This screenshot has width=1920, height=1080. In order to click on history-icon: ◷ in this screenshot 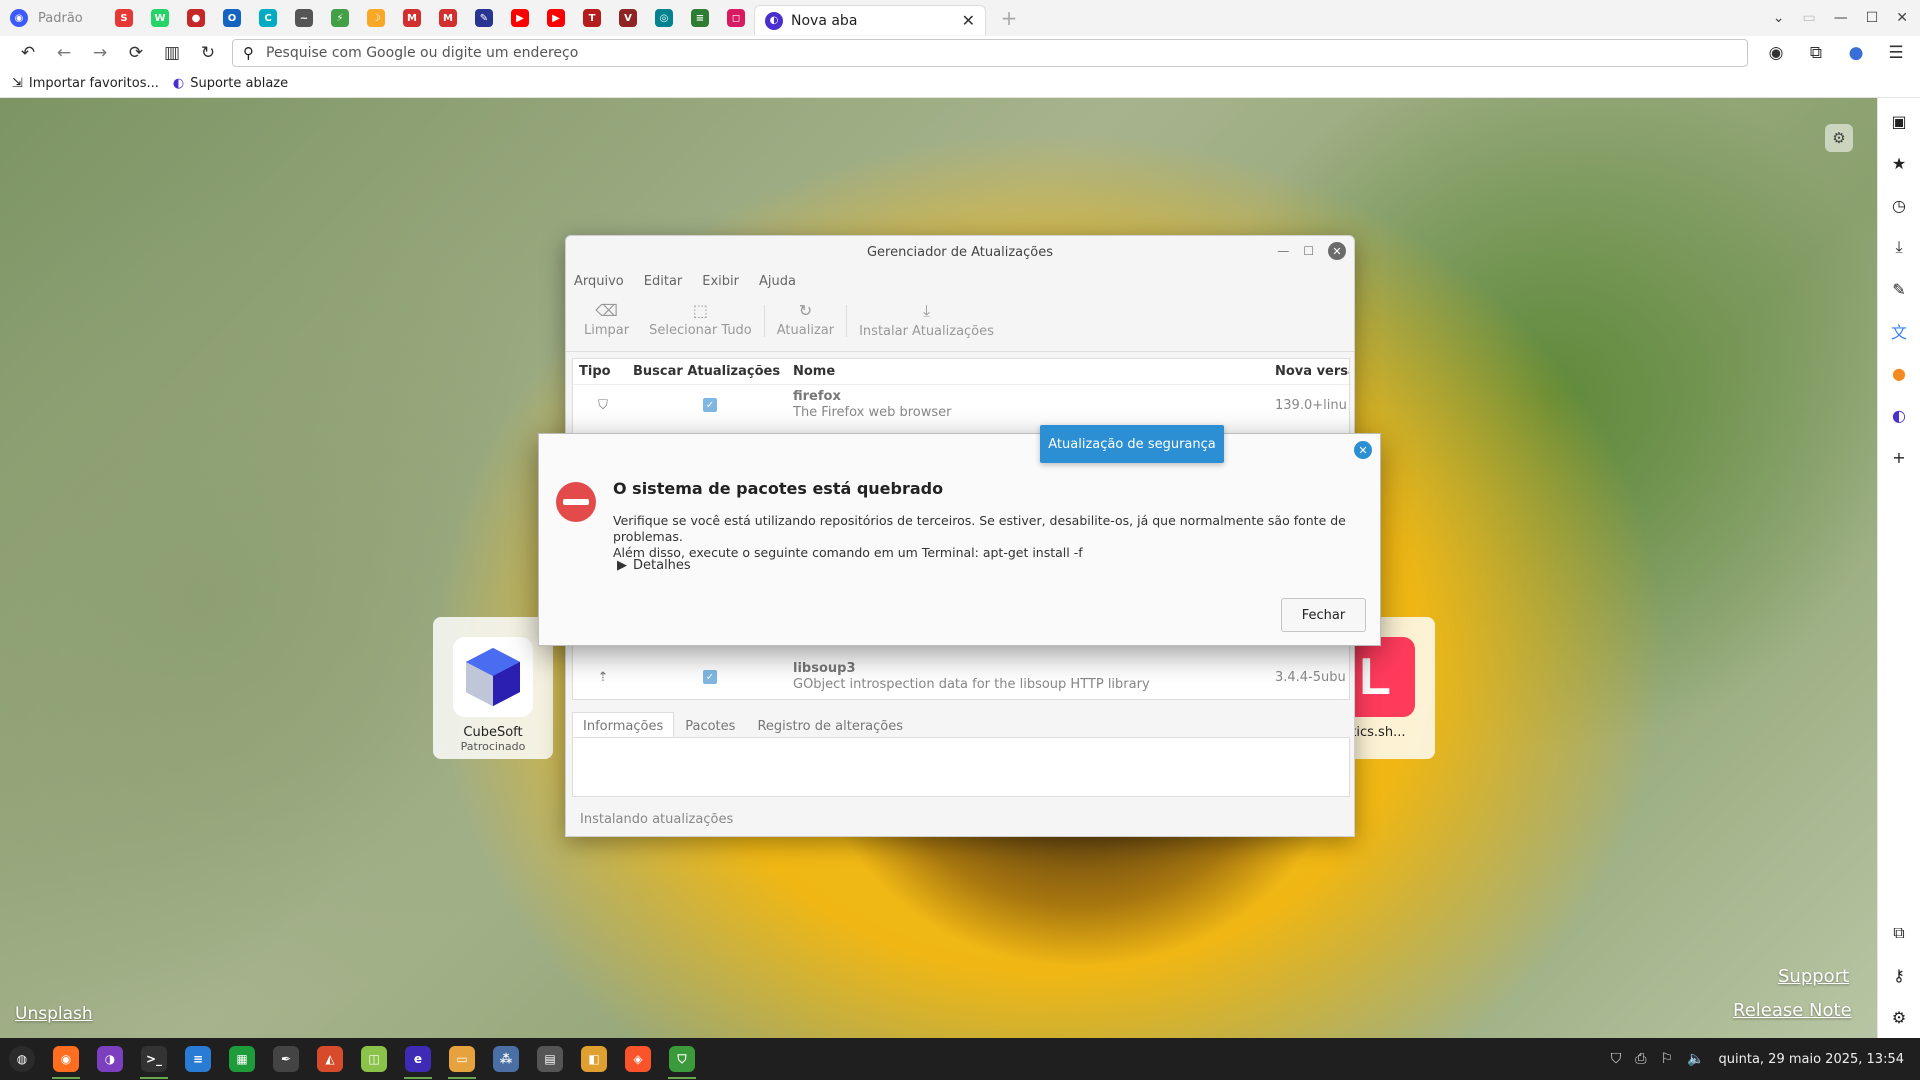, I will do `click(1899, 205)`.